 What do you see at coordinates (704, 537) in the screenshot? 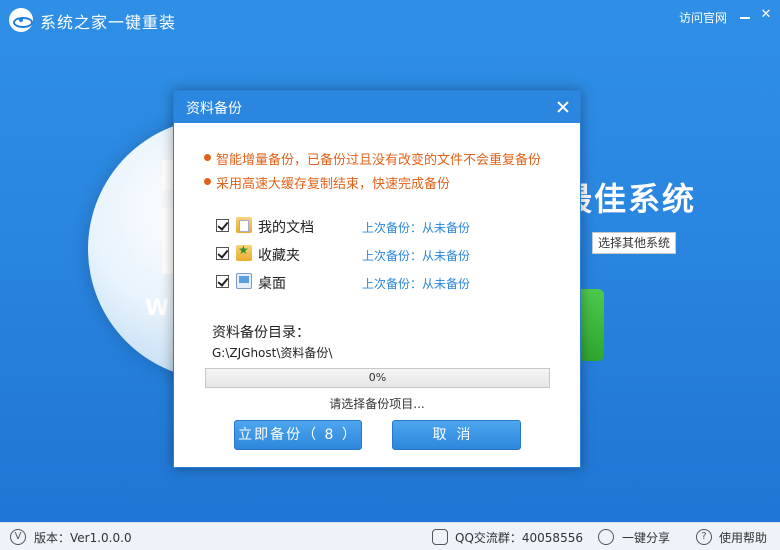
I see `help-icon: ?` at bounding box center [704, 537].